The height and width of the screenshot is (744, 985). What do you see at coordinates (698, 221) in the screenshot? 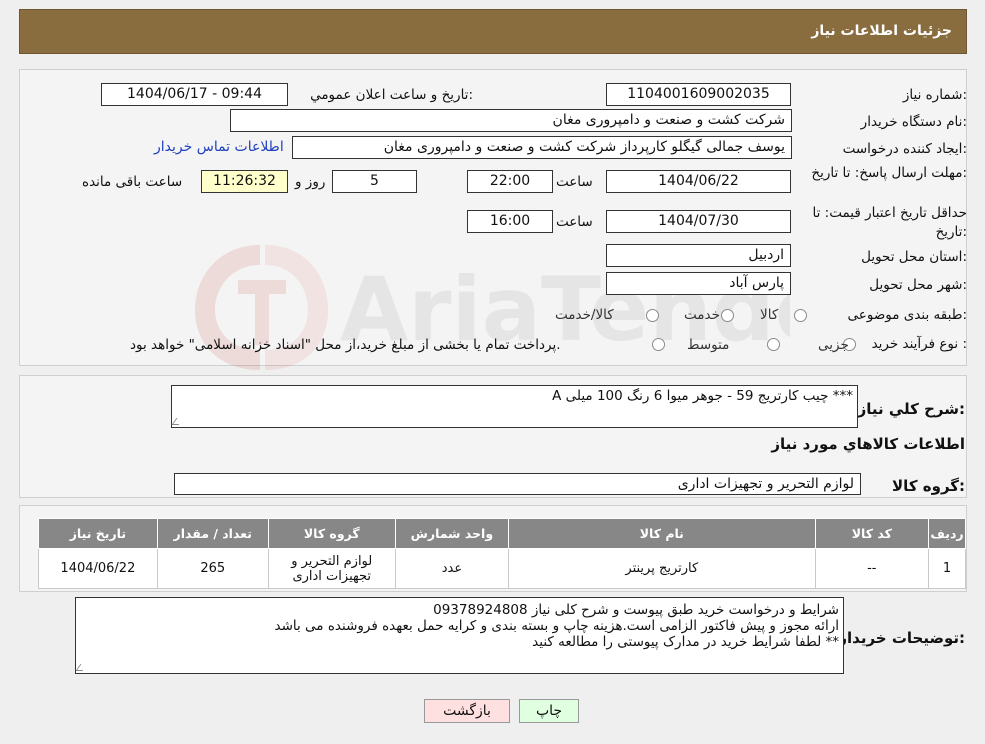
I see `min-validity-date-field: 1404/07/30` at bounding box center [698, 221].